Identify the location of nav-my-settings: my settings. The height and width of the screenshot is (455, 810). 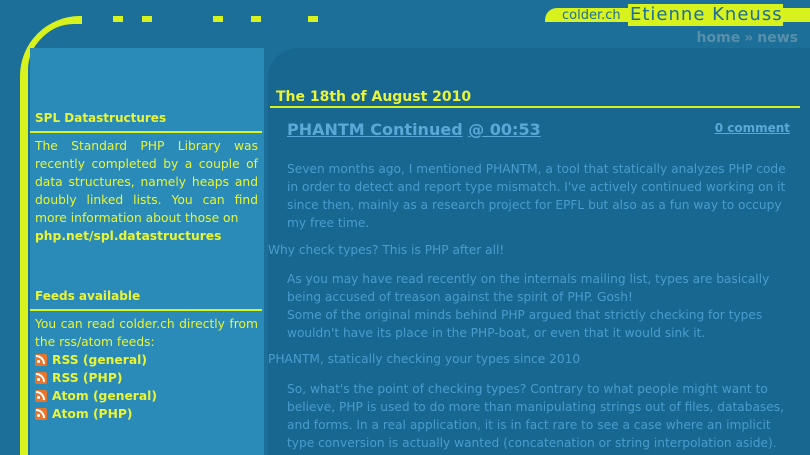
(351, 18).